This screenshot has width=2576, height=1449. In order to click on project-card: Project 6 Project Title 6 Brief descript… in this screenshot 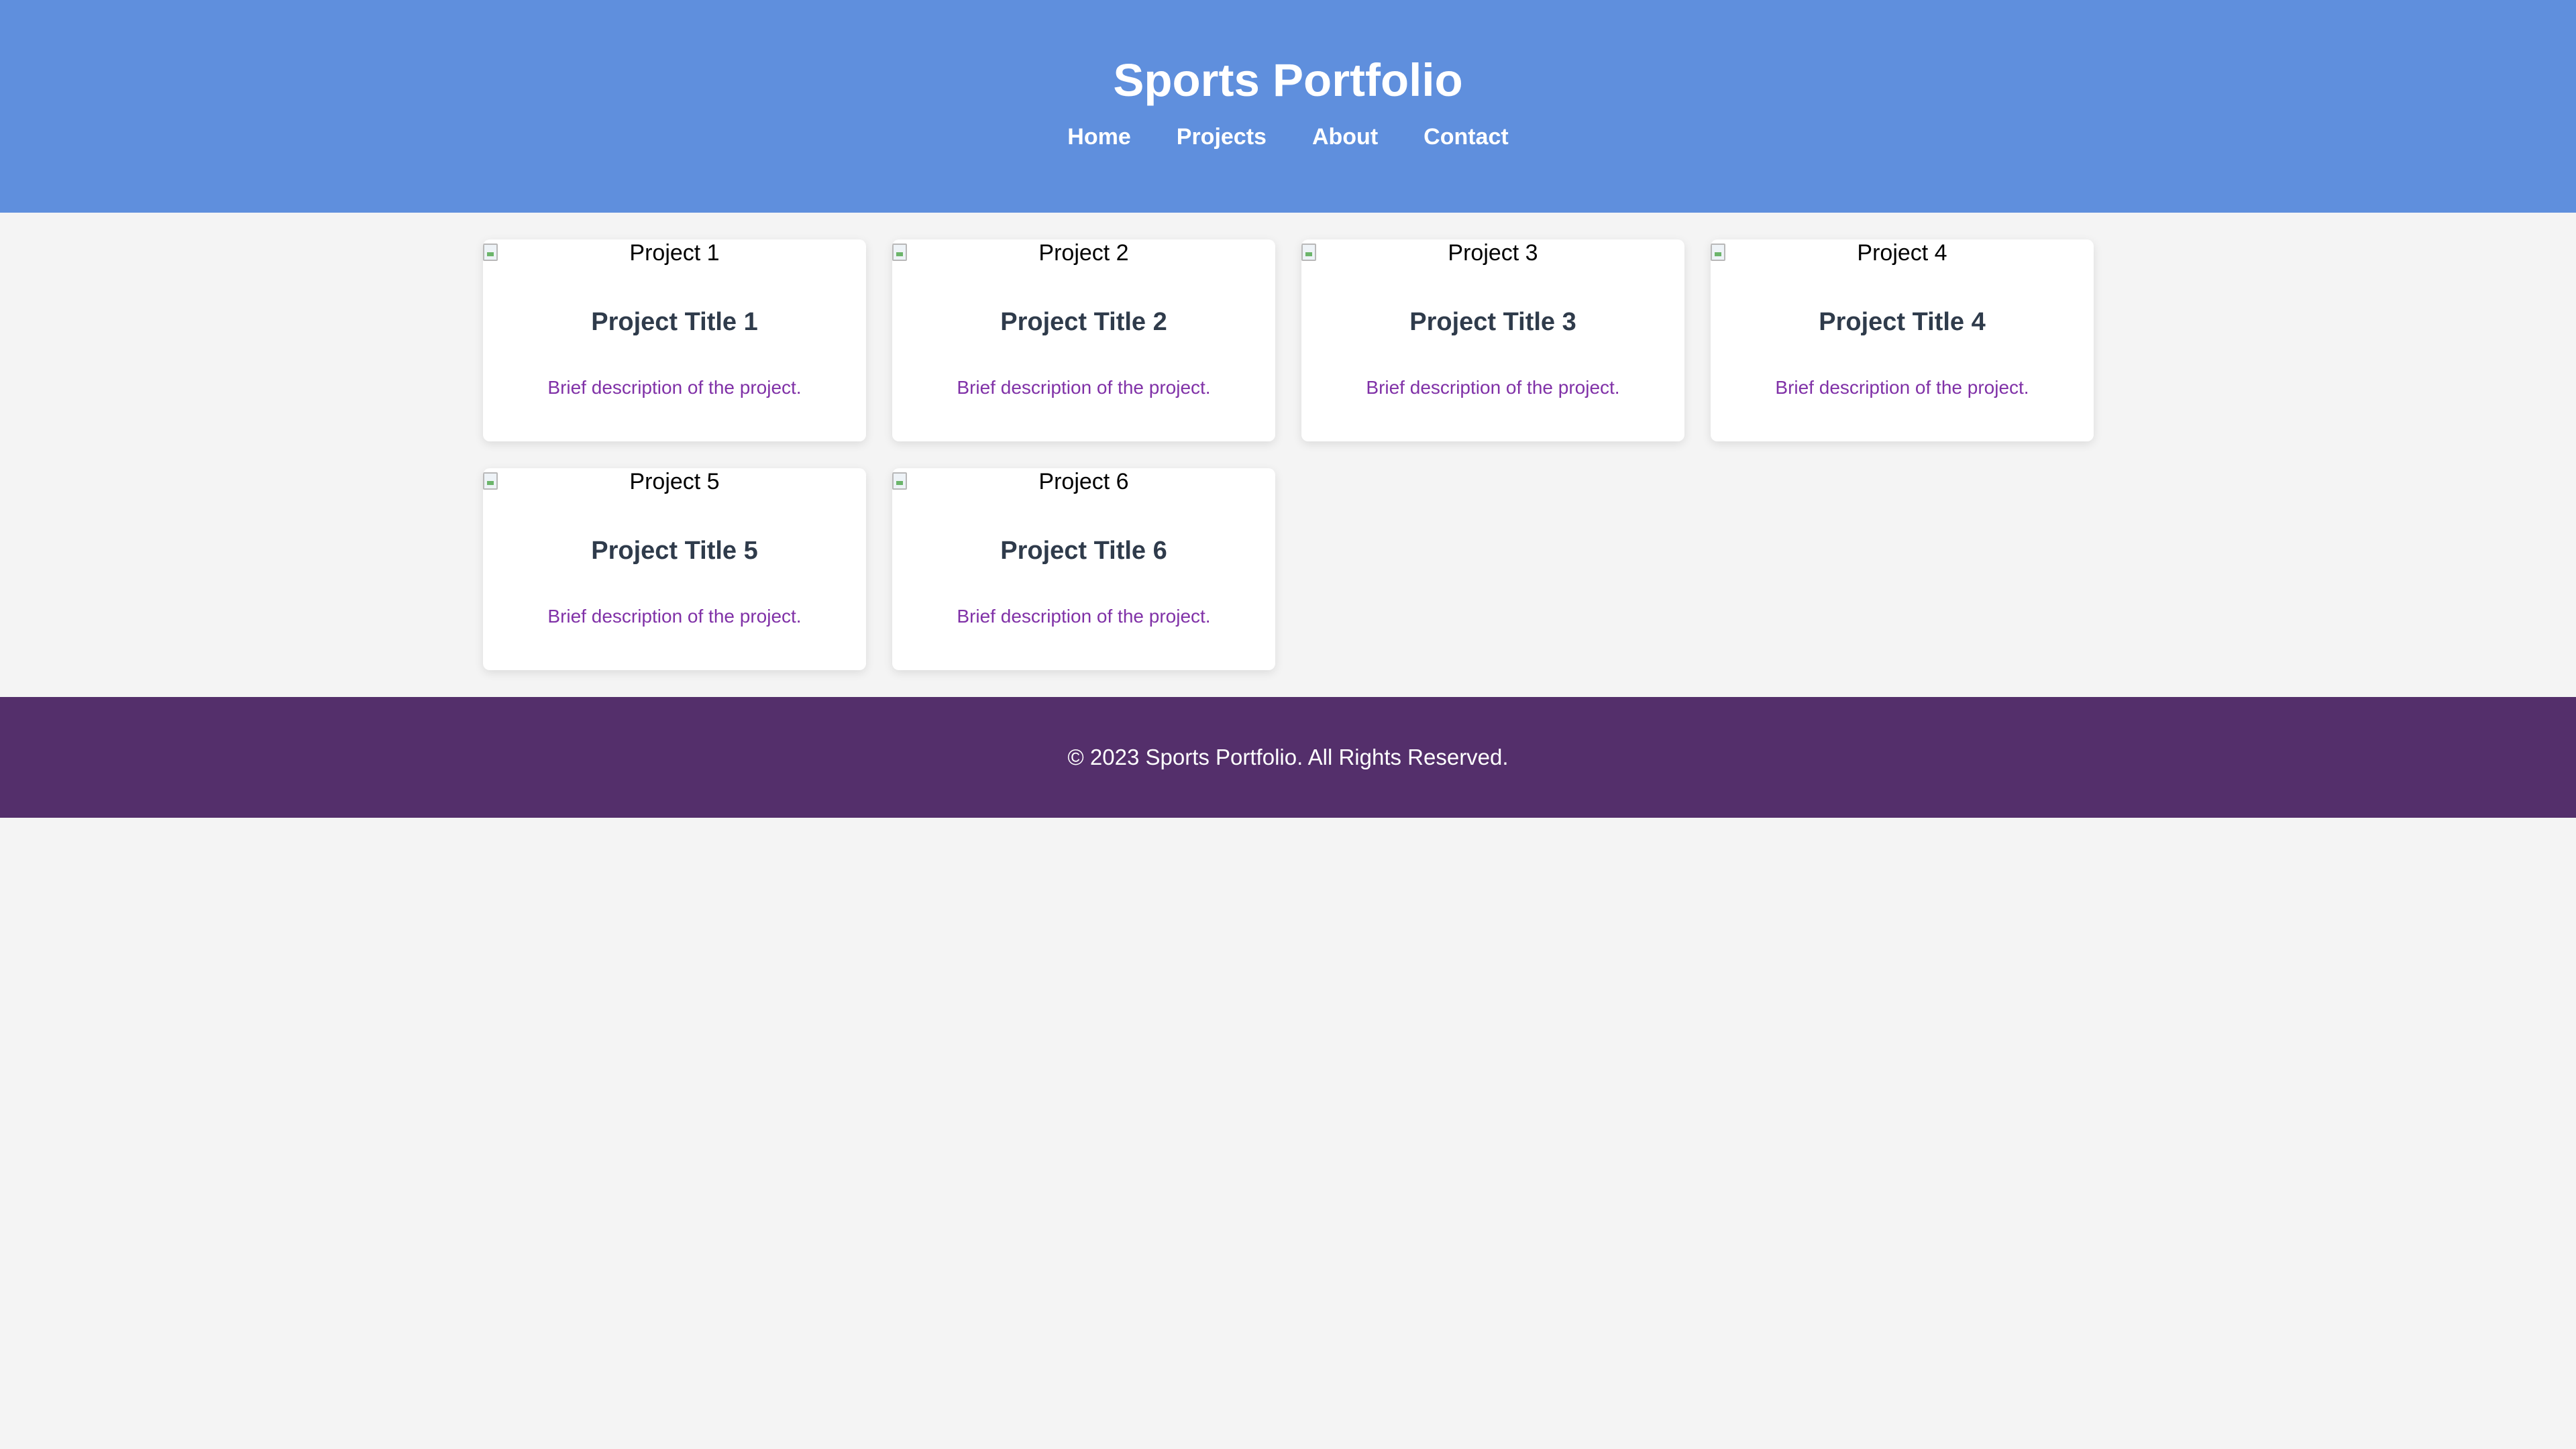, I will do `click(1083, 569)`.